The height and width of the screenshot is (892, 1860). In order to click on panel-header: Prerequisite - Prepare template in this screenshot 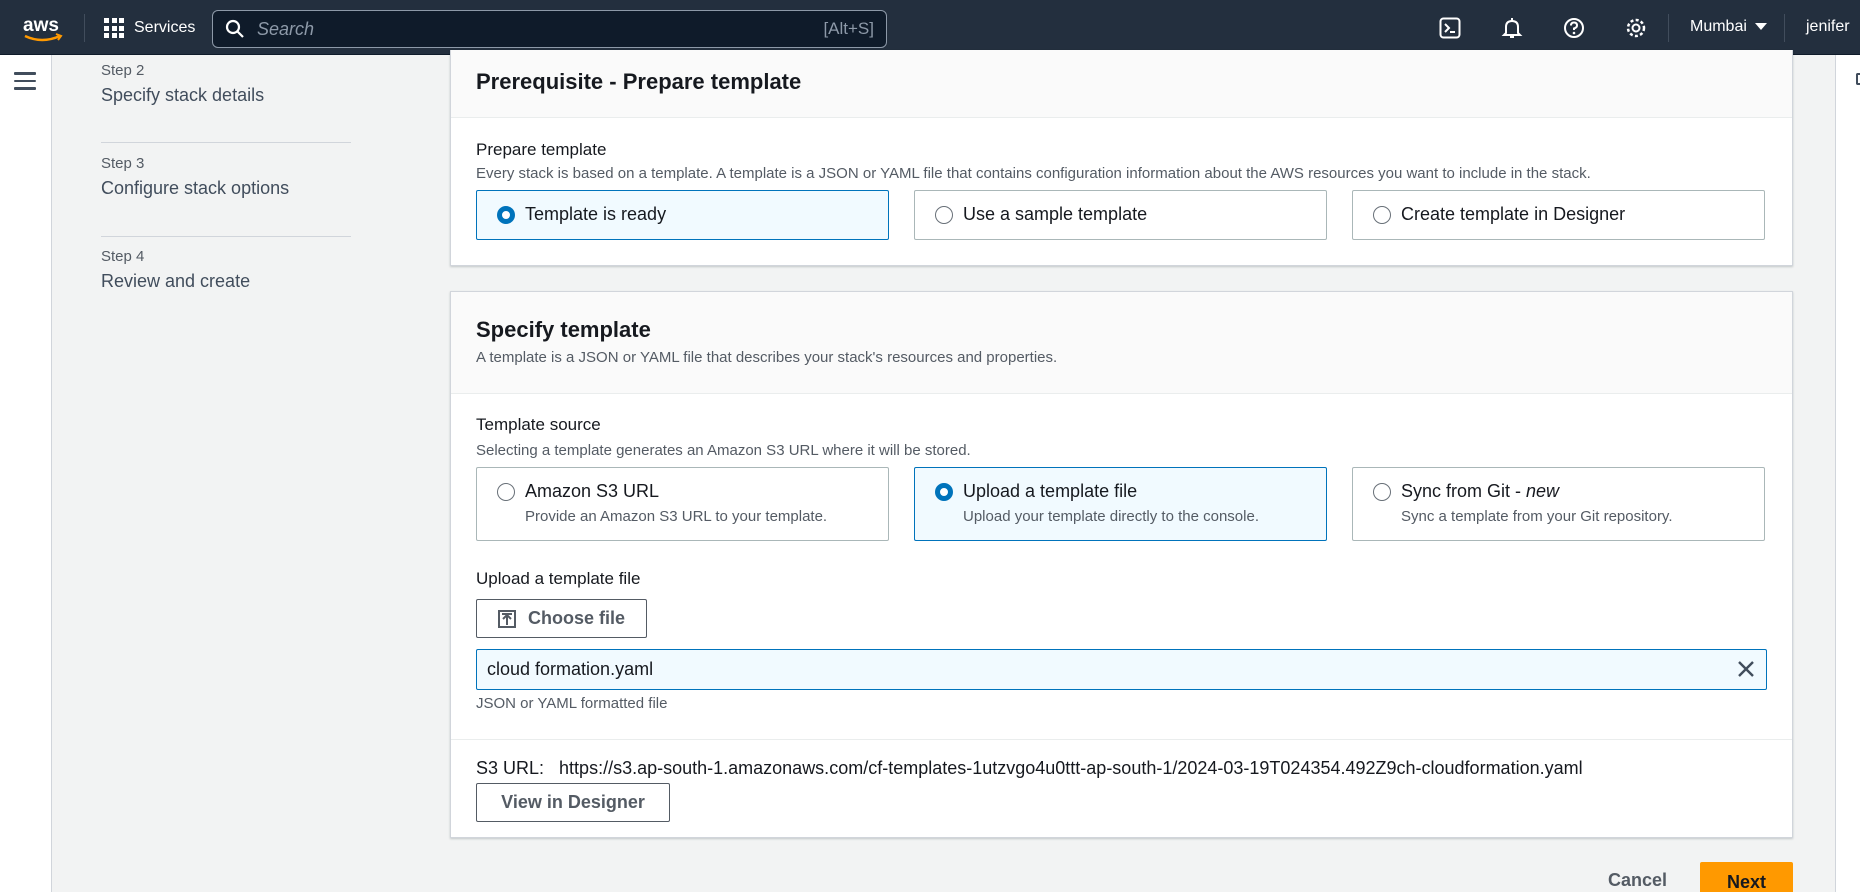, I will do `click(1121, 84)`.